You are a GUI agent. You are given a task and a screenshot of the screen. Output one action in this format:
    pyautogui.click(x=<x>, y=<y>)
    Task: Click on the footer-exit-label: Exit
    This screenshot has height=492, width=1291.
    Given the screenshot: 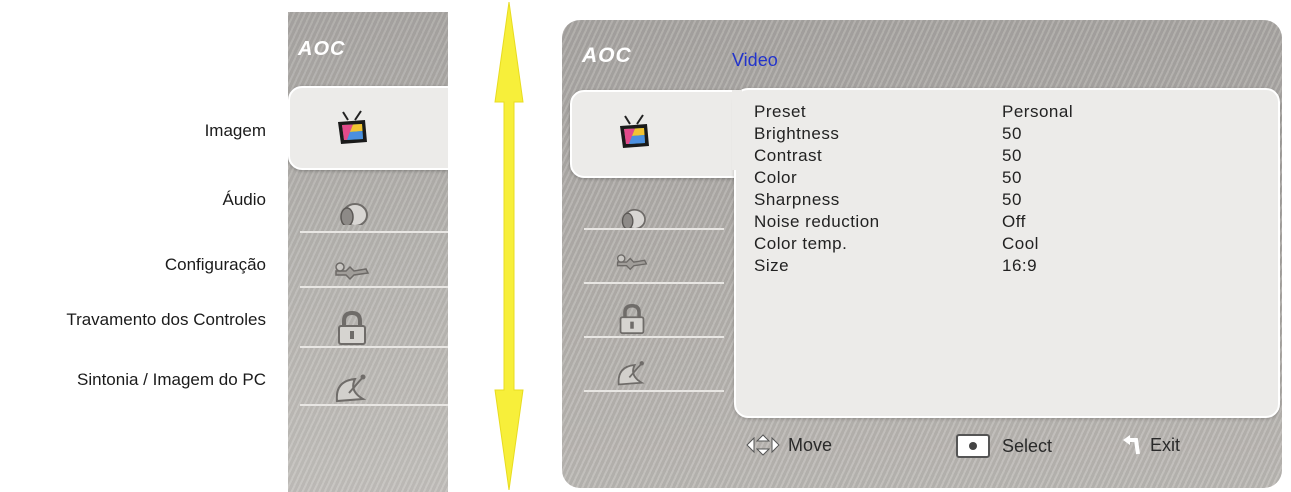 What is the action you would take?
    pyautogui.click(x=1165, y=444)
    